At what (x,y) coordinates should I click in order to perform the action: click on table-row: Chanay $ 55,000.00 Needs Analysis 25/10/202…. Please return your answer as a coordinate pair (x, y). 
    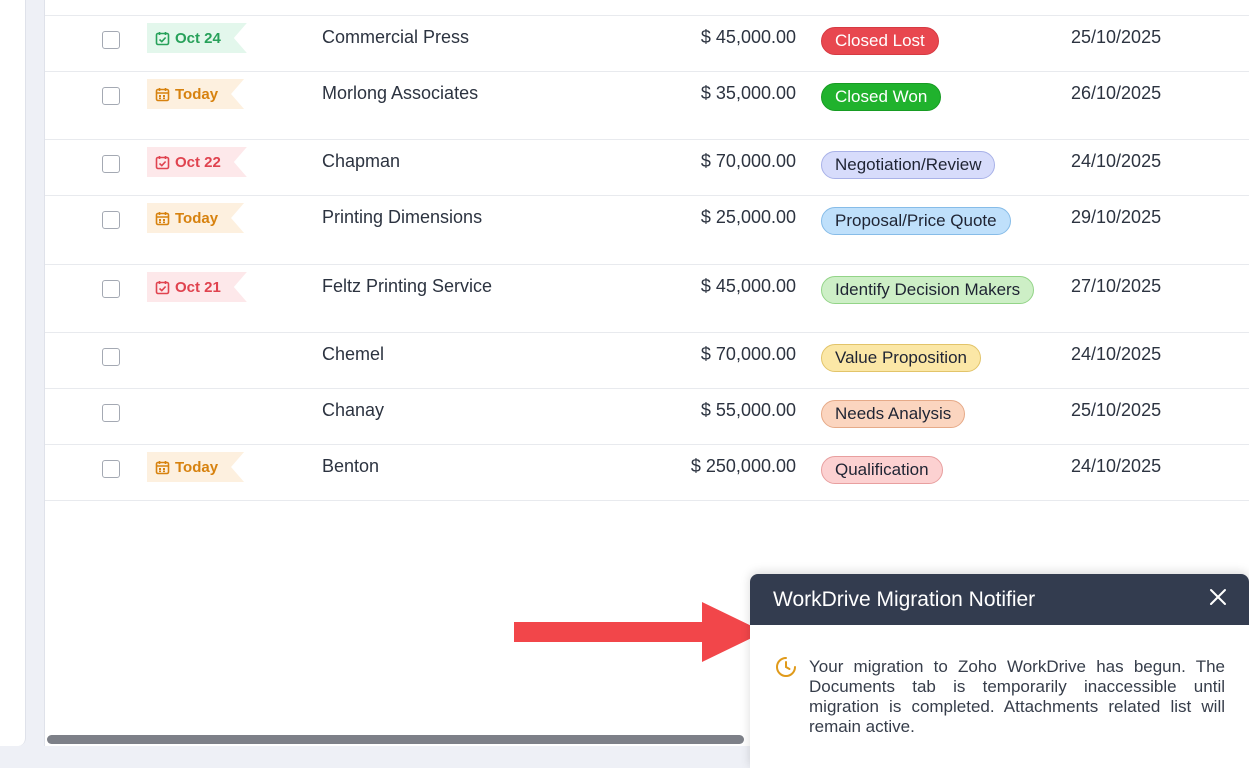
    Looking at the image, I should click on (647, 417).